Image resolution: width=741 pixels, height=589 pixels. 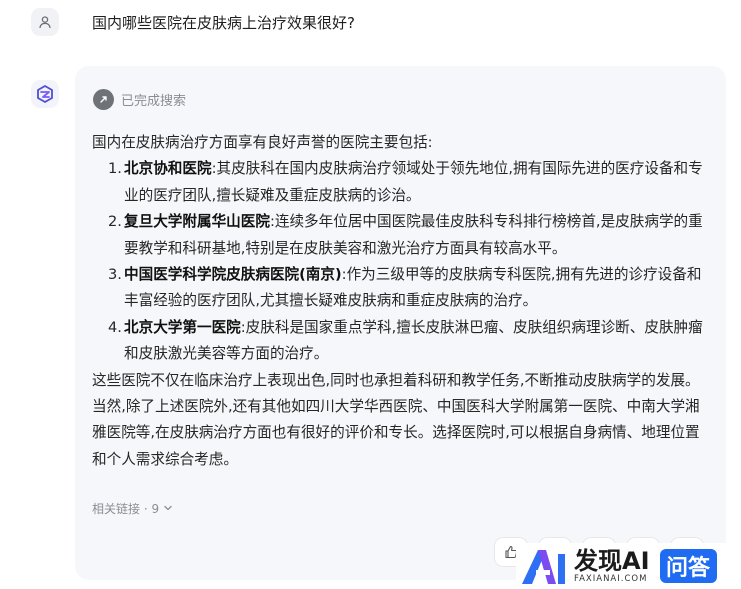 I want to click on watermark-badge: 问答, so click(x=688, y=566).